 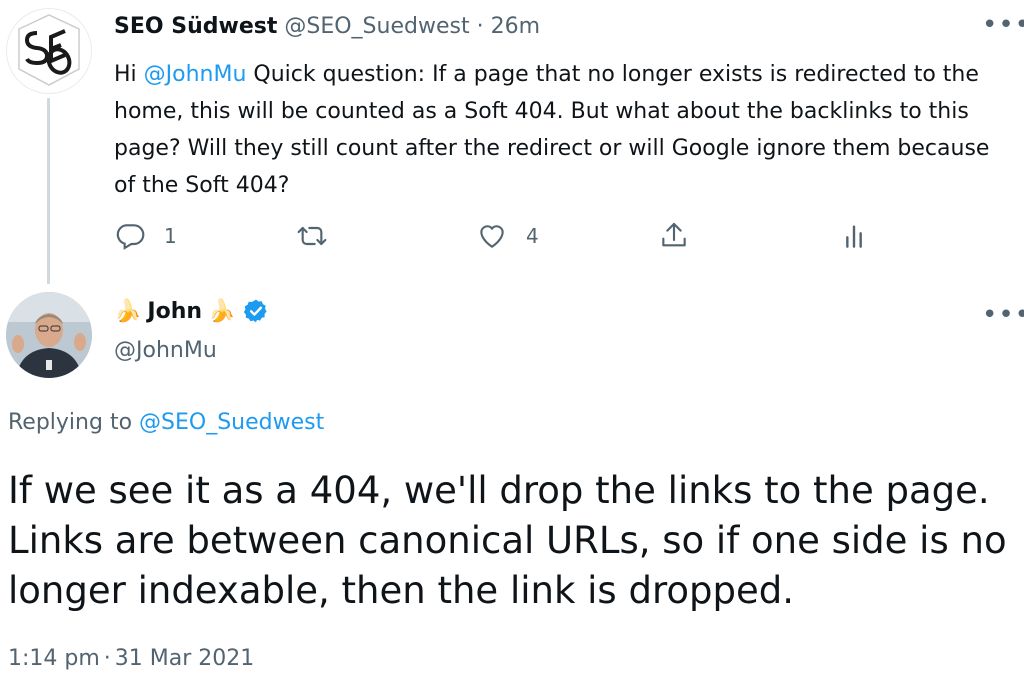 I want to click on tweet2-name-row: 🍌 John 🍌, so click(x=191, y=311).